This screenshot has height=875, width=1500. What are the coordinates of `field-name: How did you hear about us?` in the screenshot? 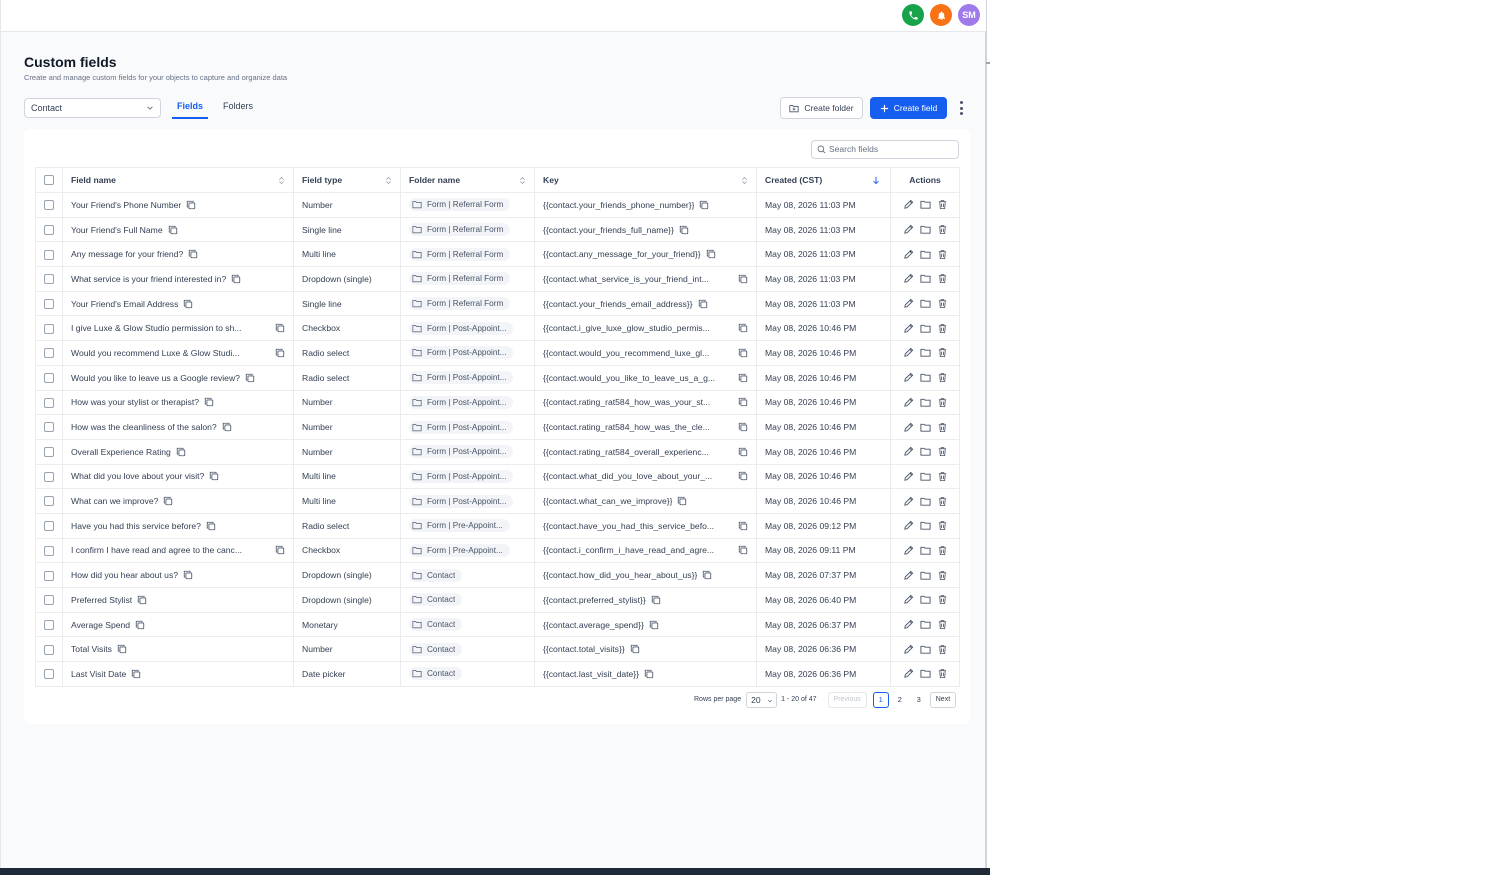 It's located at (124, 575).